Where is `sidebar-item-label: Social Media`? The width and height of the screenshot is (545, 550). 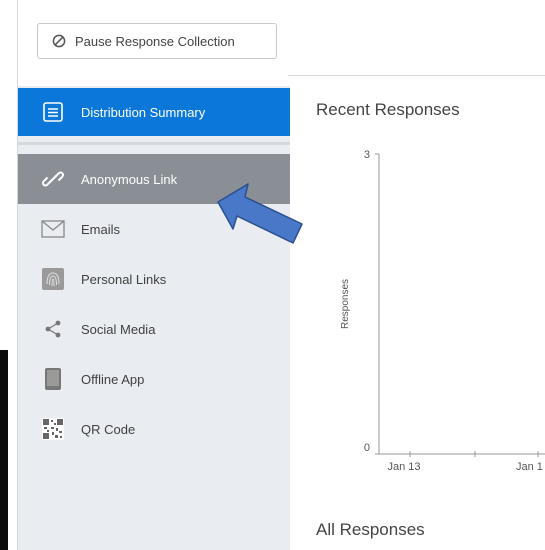
sidebar-item-label: Social Media is located at coordinates (118, 329).